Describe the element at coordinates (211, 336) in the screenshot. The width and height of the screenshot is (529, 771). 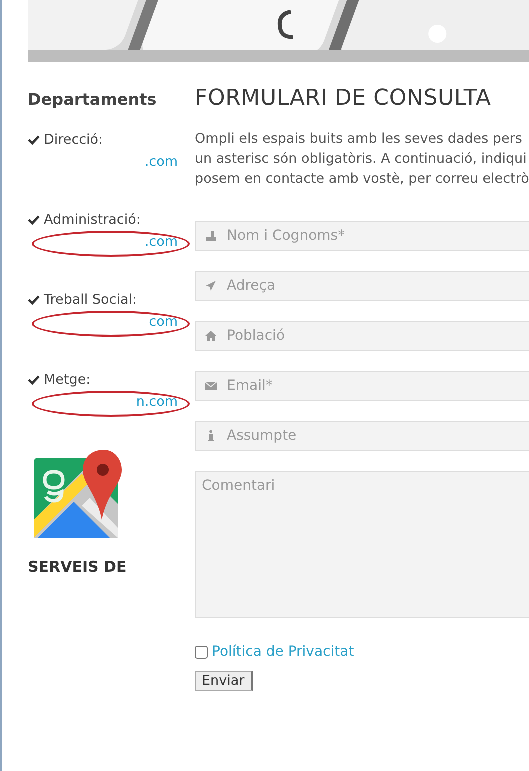
I see `home-icon` at that location.